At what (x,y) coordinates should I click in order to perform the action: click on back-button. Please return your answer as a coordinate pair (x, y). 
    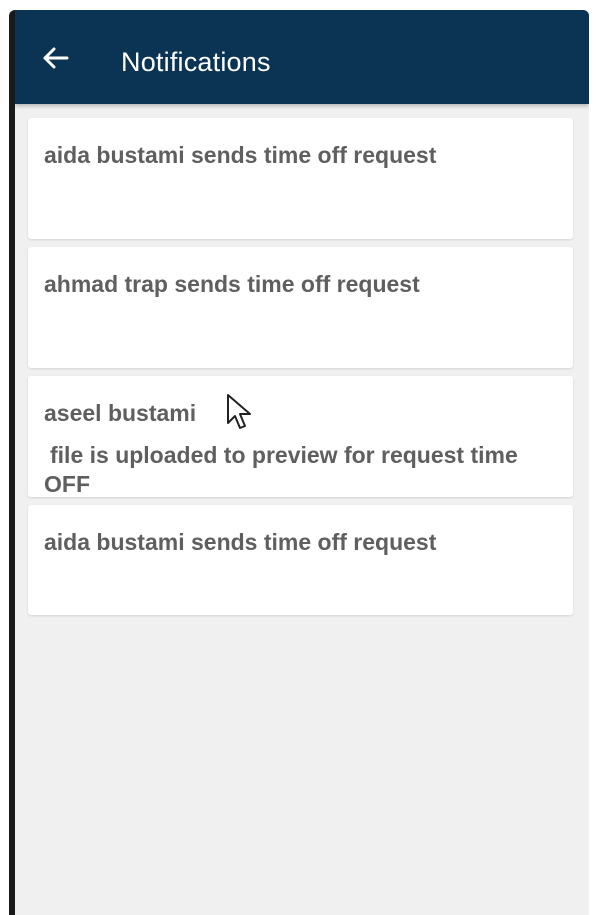
    Looking at the image, I should click on (55, 58).